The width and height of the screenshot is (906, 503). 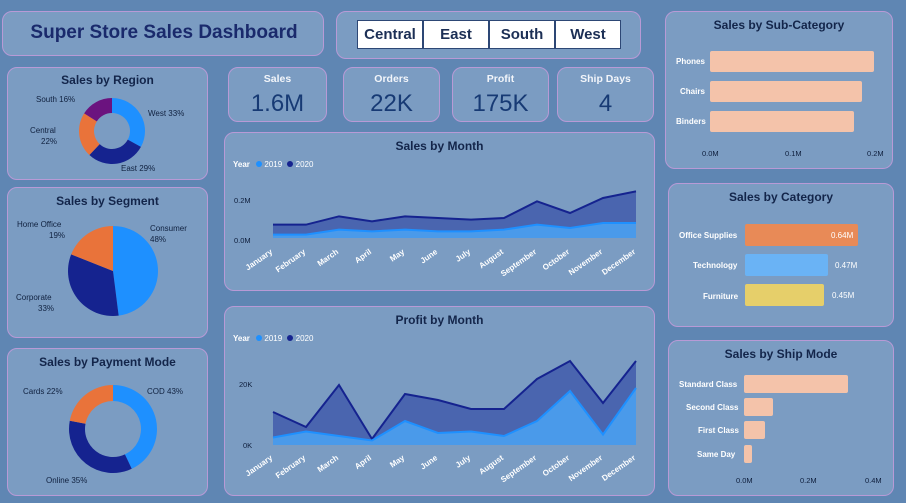 I want to click on payment-label-cod: COD 43%, so click(x=165, y=391).